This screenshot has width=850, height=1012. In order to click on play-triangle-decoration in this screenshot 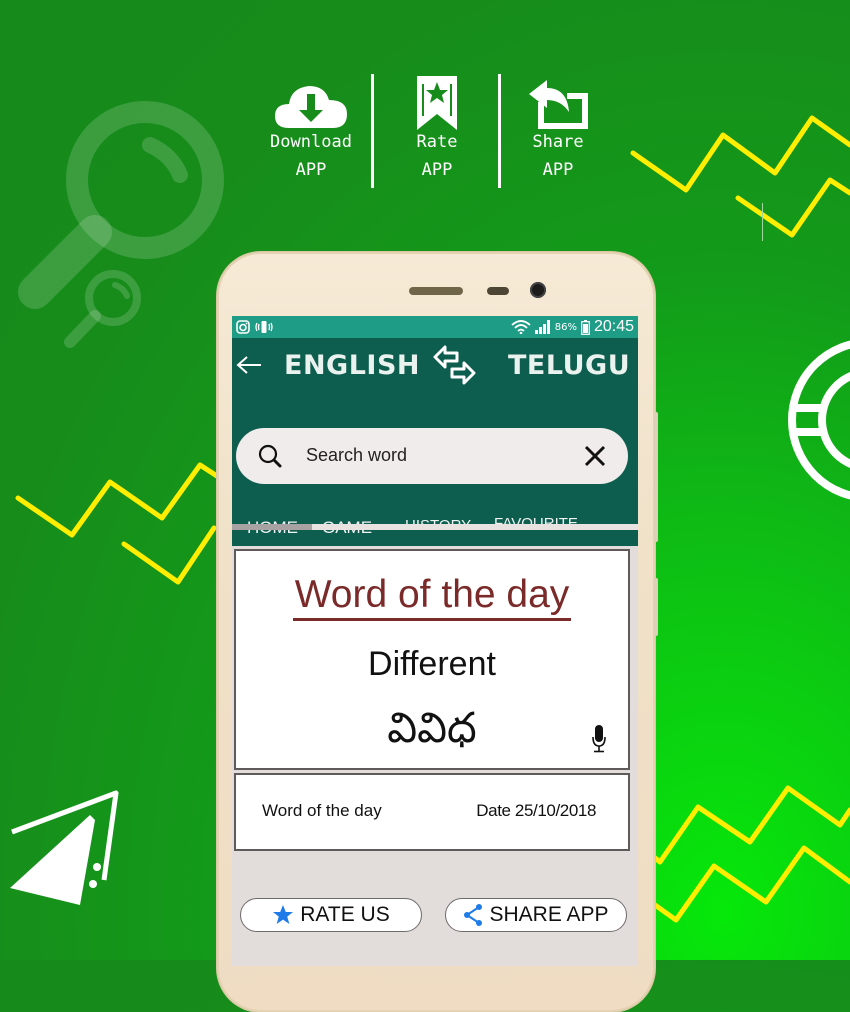, I will do `click(64, 847)`.